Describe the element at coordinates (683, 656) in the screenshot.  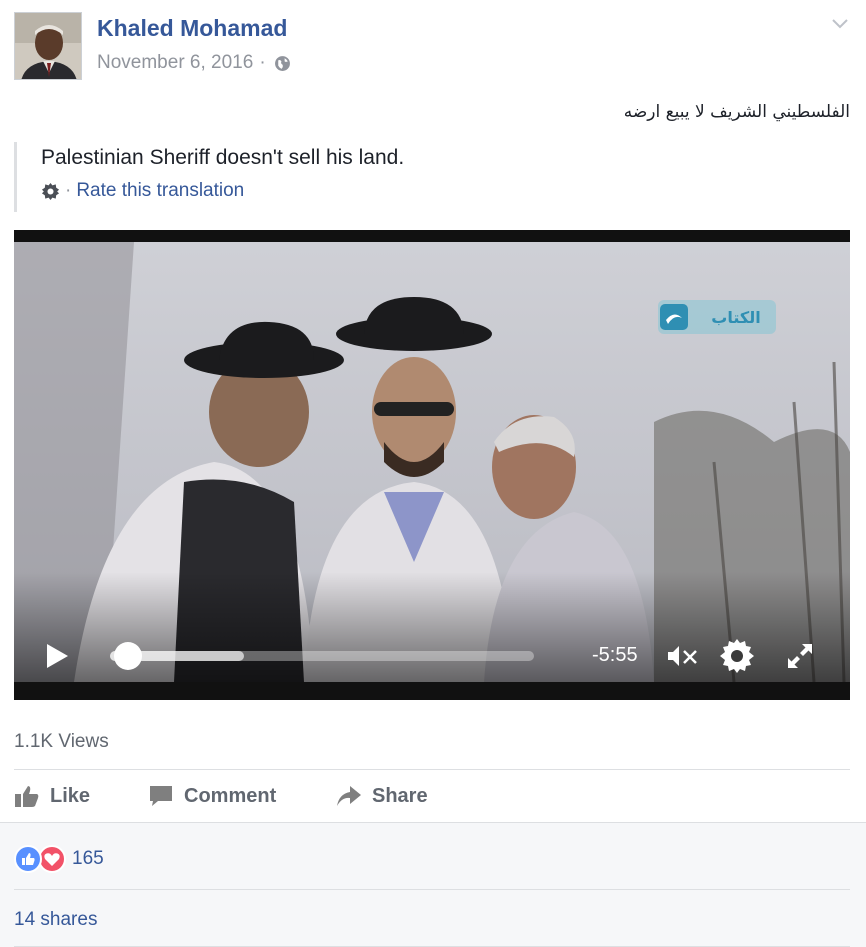
I see `muted-speaker-icon` at that location.